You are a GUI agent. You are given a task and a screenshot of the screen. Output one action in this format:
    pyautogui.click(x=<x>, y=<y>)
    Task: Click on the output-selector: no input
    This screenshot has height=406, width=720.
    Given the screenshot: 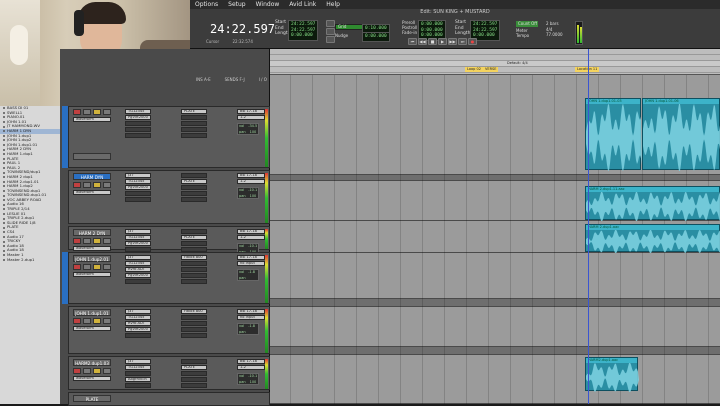 What is the action you would take?
    pyautogui.click(x=251, y=317)
    